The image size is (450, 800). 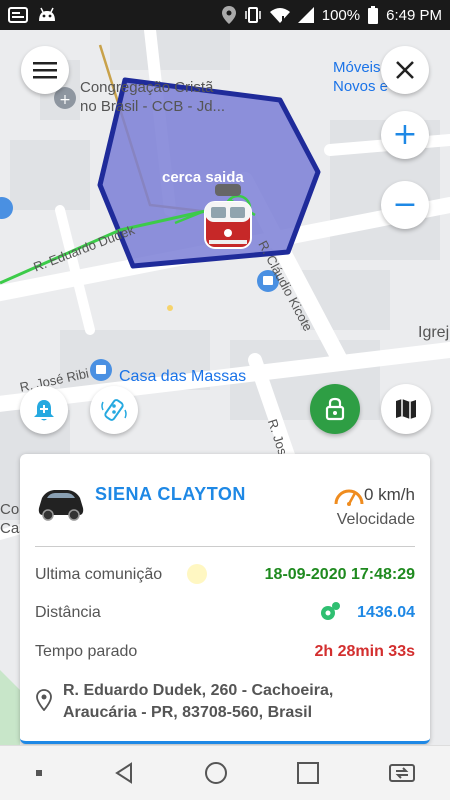 What do you see at coordinates (33, 15) in the screenshot?
I see `status-left` at bounding box center [33, 15].